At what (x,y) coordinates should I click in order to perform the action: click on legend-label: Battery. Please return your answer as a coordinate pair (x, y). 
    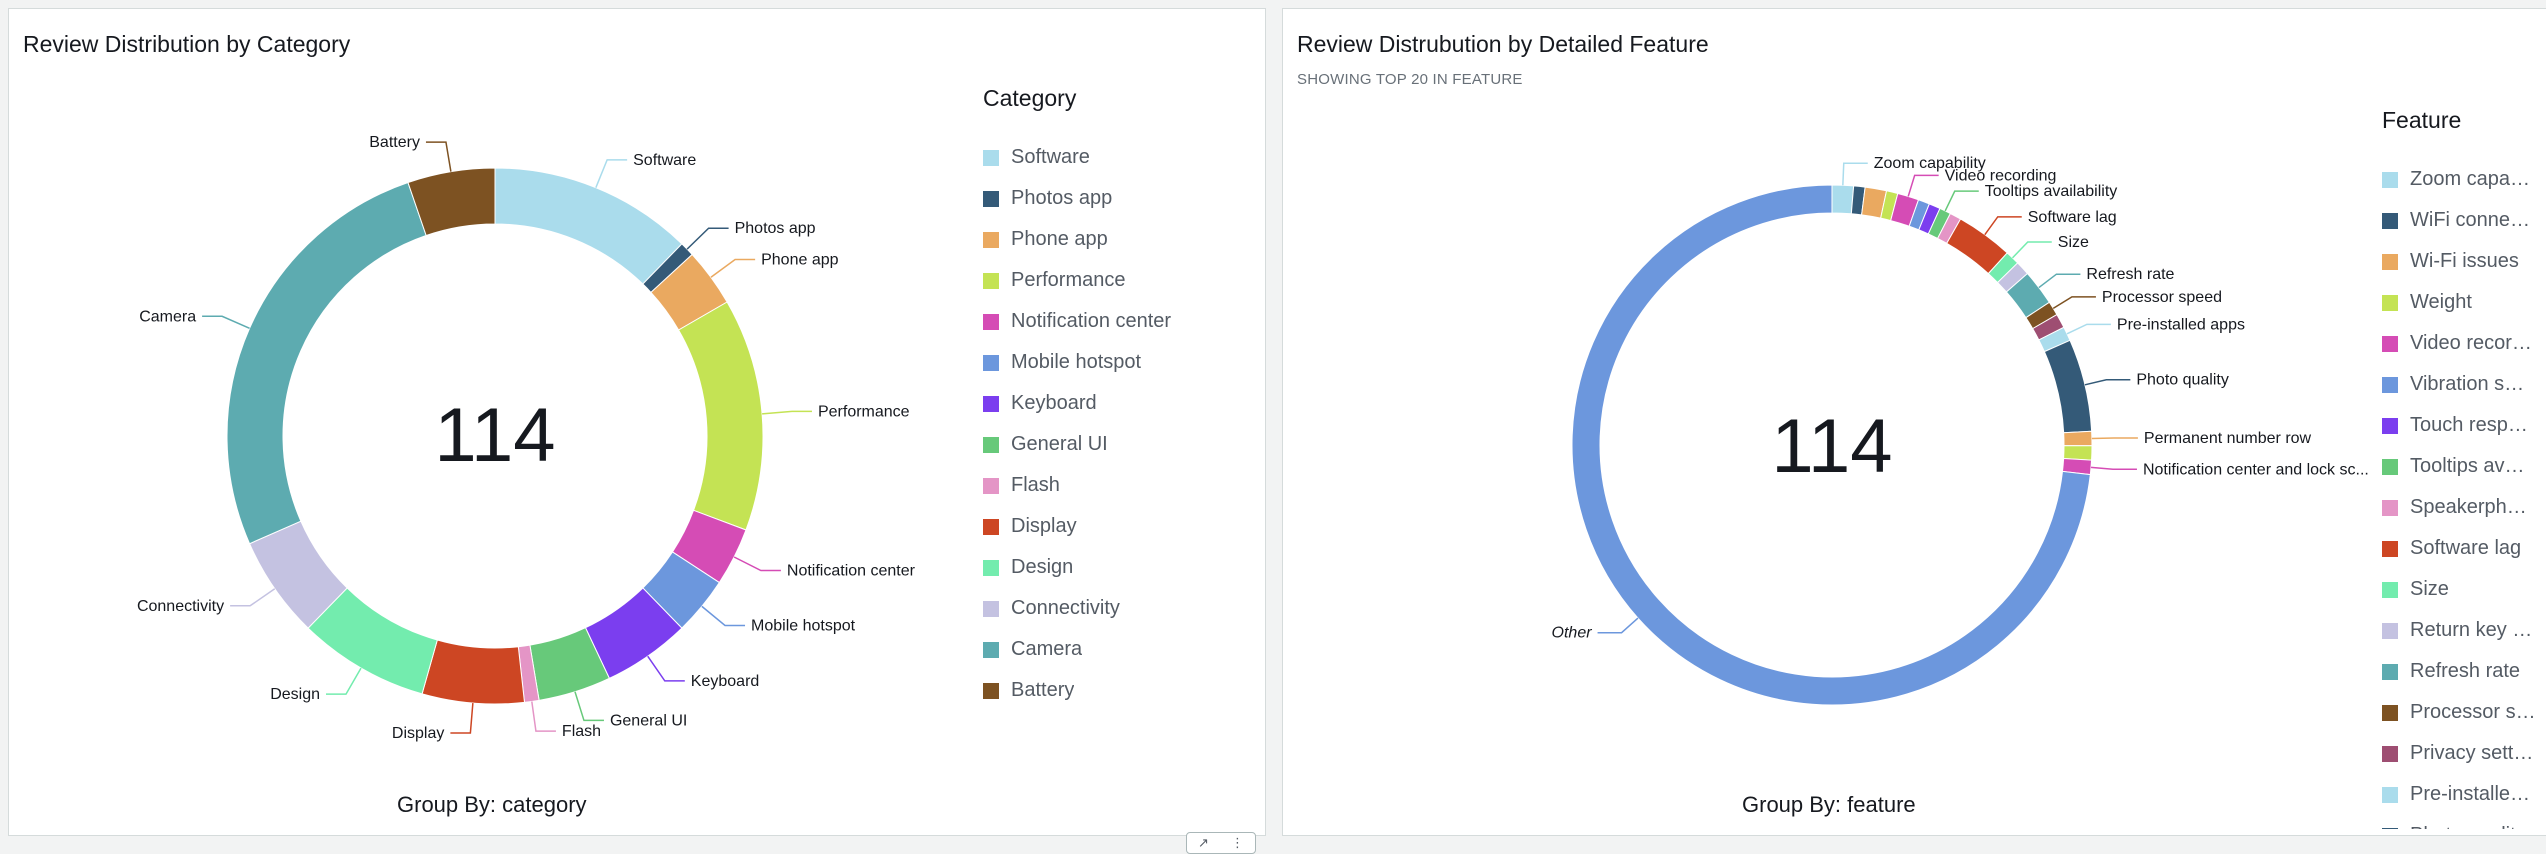
    Looking at the image, I should click on (1043, 690).